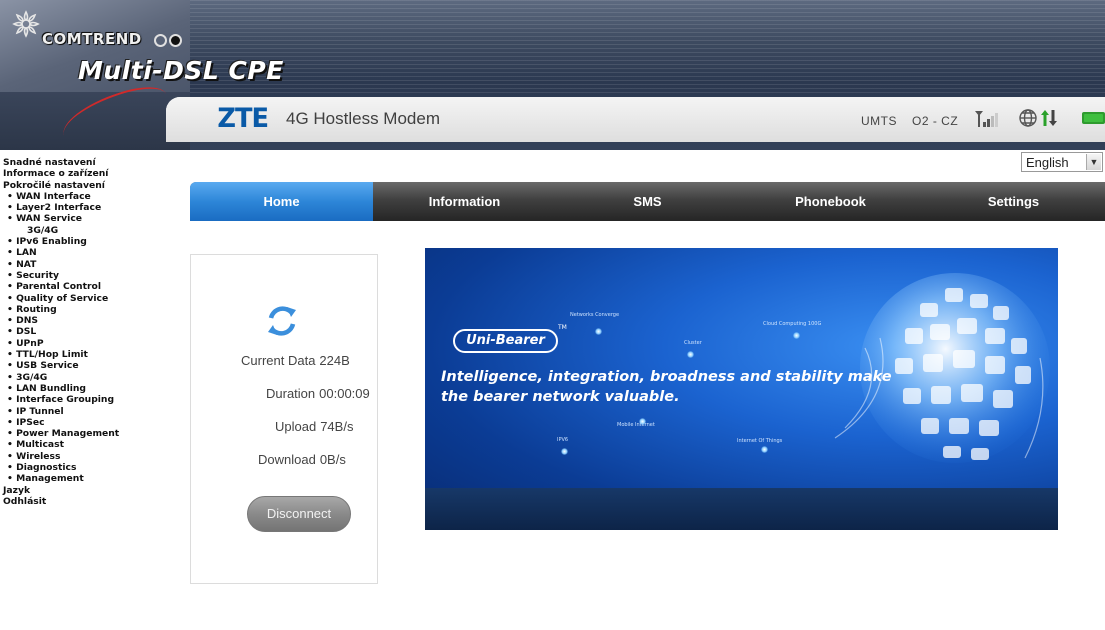  Describe the element at coordinates (1093, 162) in the screenshot. I see `chevron-down-icon: ▼` at that location.